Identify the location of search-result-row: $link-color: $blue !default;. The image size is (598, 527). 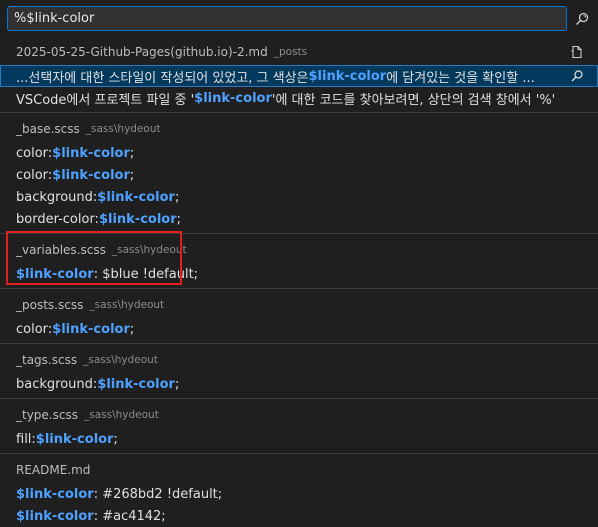
(299, 274).